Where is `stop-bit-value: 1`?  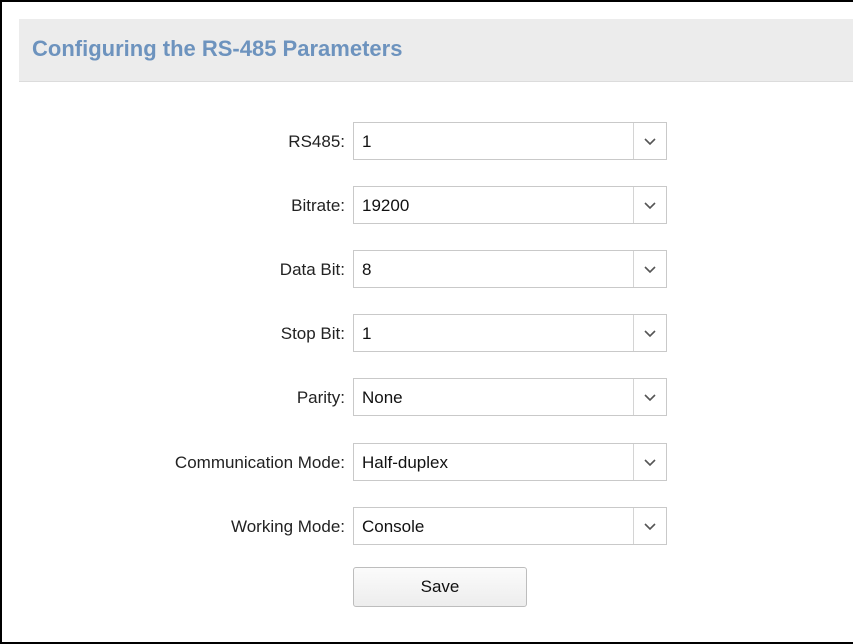
stop-bit-value: 1 is located at coordinates (367, 333).